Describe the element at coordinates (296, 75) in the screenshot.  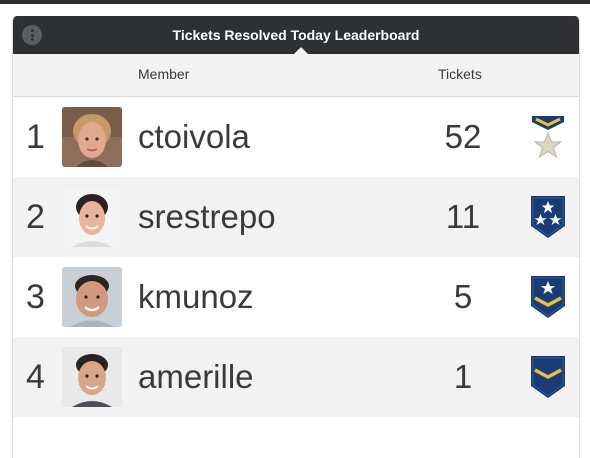
I see `column-header-row: Member Tickets` at that location.